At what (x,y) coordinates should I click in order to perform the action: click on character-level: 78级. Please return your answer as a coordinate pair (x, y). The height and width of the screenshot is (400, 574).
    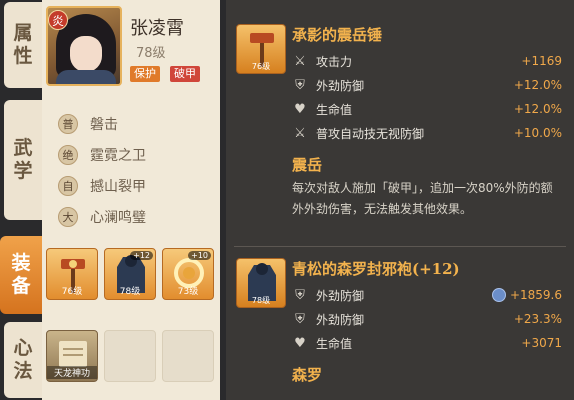
    Looking at the image, I should click on (151, 53).